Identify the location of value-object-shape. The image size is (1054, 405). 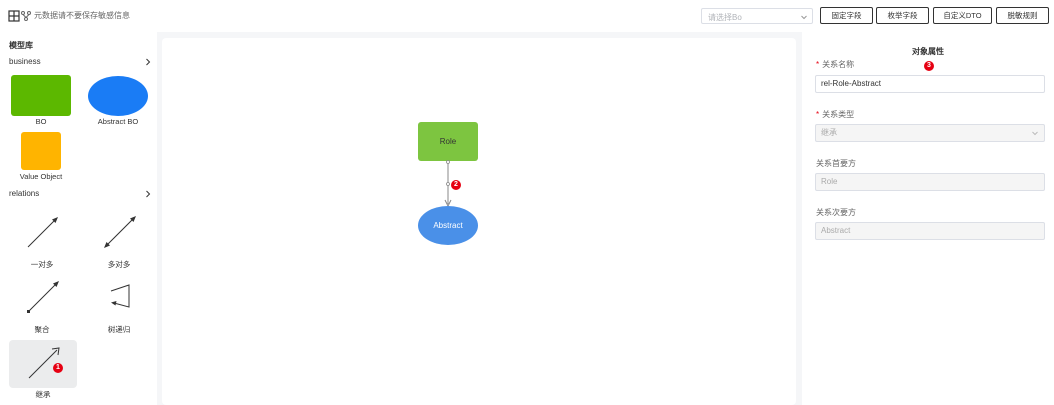
(41, 151).